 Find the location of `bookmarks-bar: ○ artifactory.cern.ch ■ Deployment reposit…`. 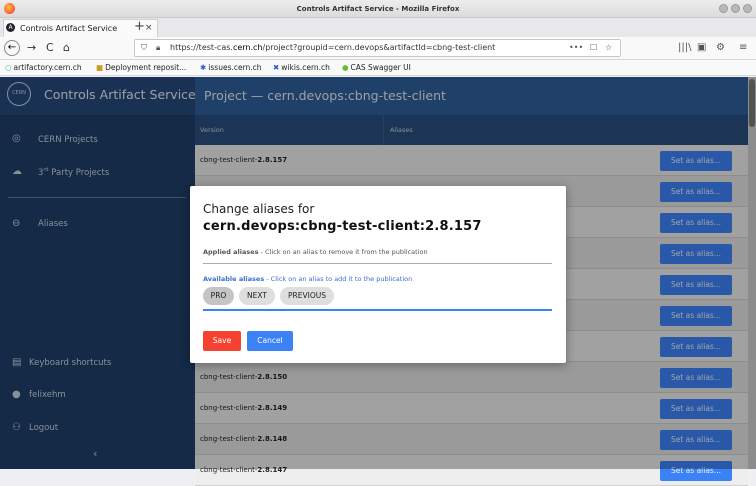

bookmarks-bar: ○ artifactory.cern.ch ■ Deployment reposit… is located at coordinates (378, 68).